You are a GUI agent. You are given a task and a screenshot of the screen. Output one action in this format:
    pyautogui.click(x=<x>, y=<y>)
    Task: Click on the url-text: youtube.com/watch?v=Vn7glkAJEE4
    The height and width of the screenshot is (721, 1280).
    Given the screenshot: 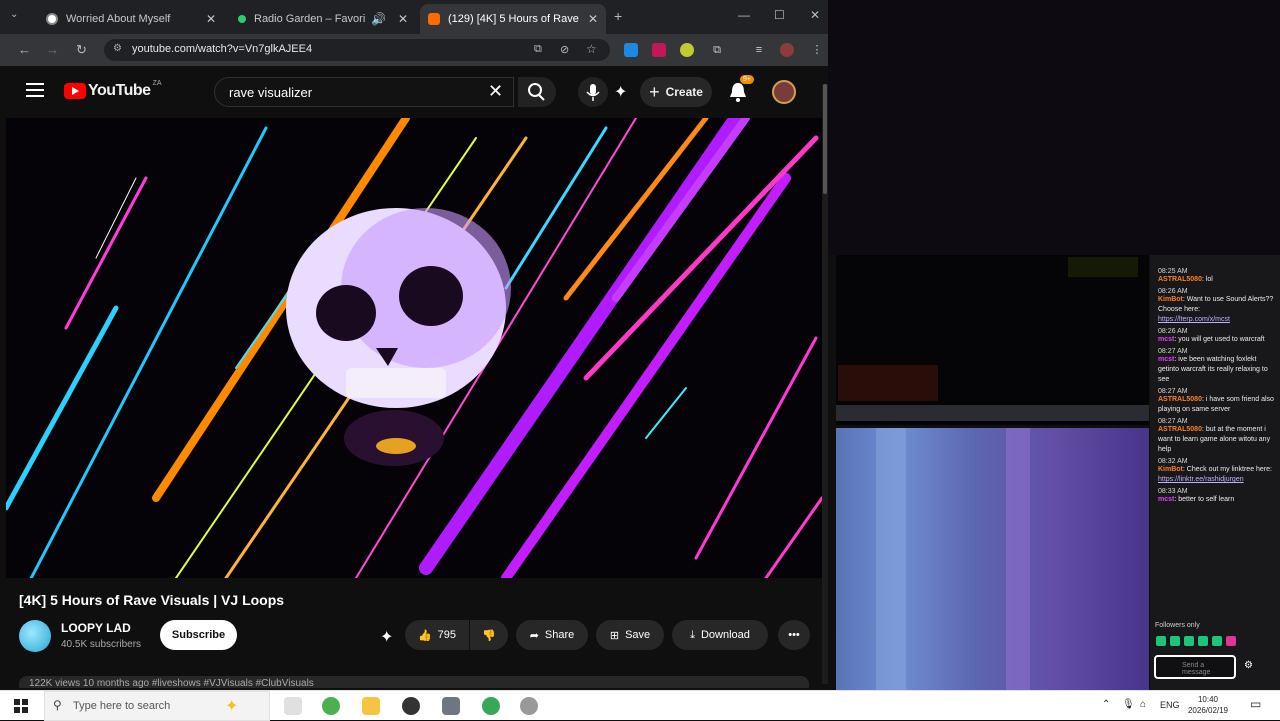 What is the action you would take?
    pyautogui.click(x=222, y=49)
    